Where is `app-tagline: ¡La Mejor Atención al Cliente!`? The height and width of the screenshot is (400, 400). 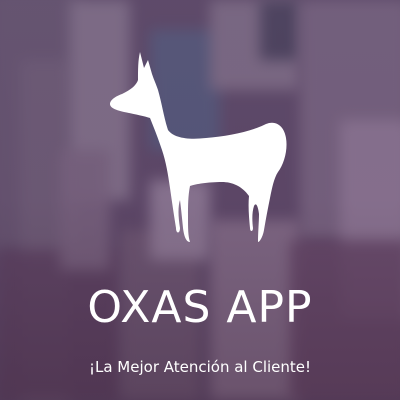
app-tagline: ¡La Mejor Atención al Cliente! is located at coordinates (200, 367).